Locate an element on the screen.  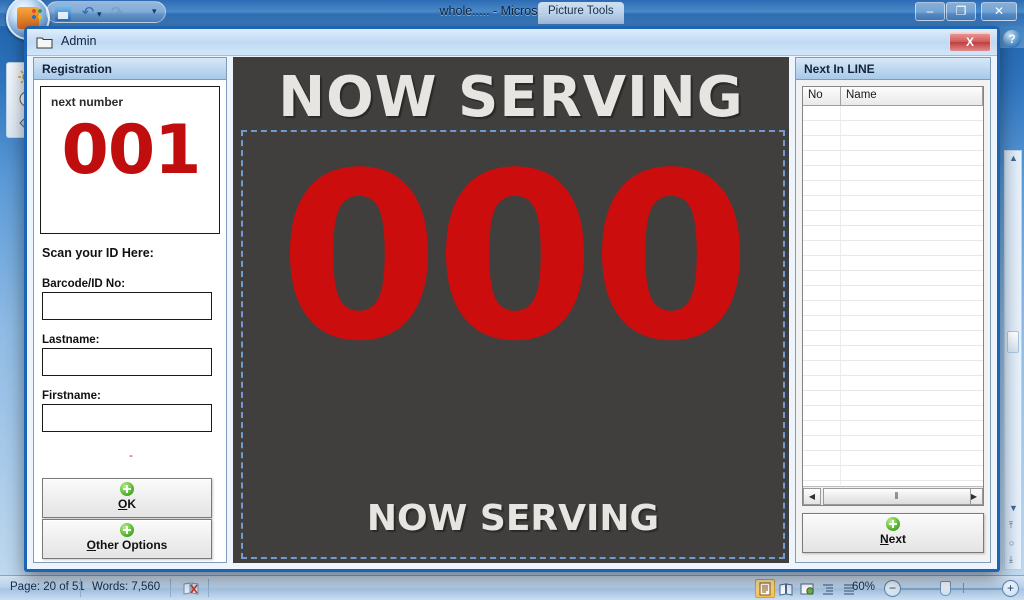
hscroll-track: ⫴ is located at coordinates (896, 496).